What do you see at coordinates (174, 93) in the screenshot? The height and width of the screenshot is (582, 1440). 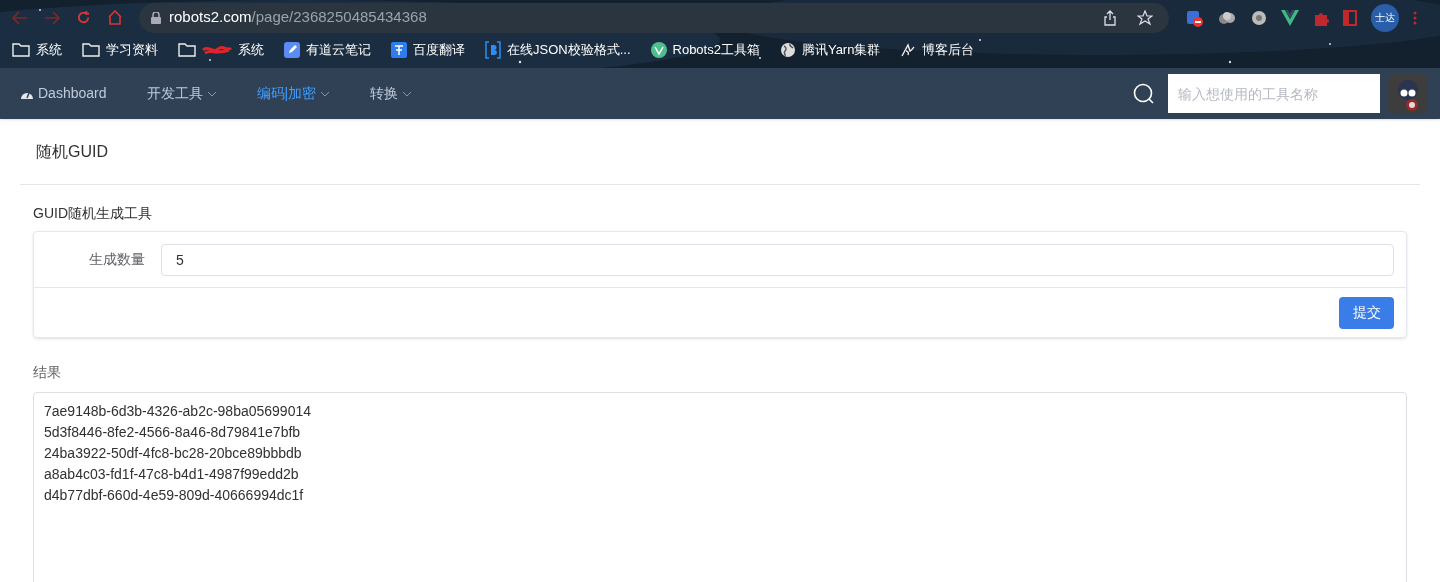 I see `nav-menu-item: 开发工具` at bounding box center [174, 93].